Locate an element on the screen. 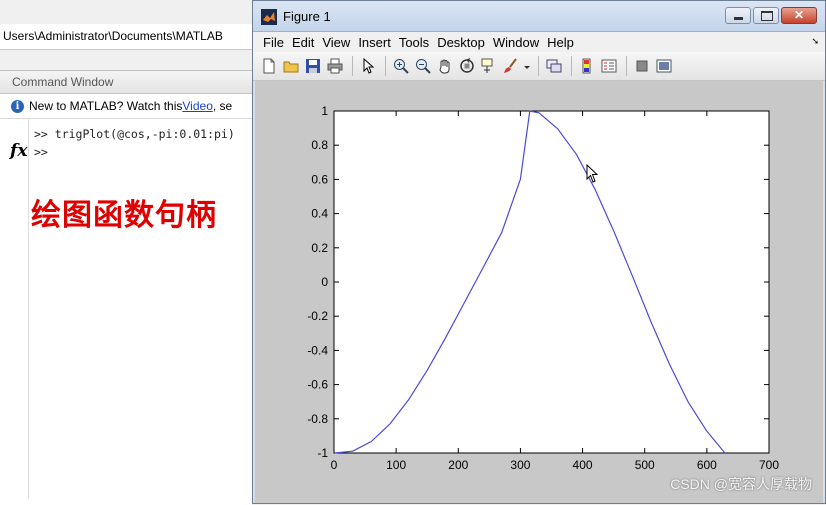 The width and height of the screenshot is (826, 505). y-tick-label: 0.8 is located at coordinates (319, 145).